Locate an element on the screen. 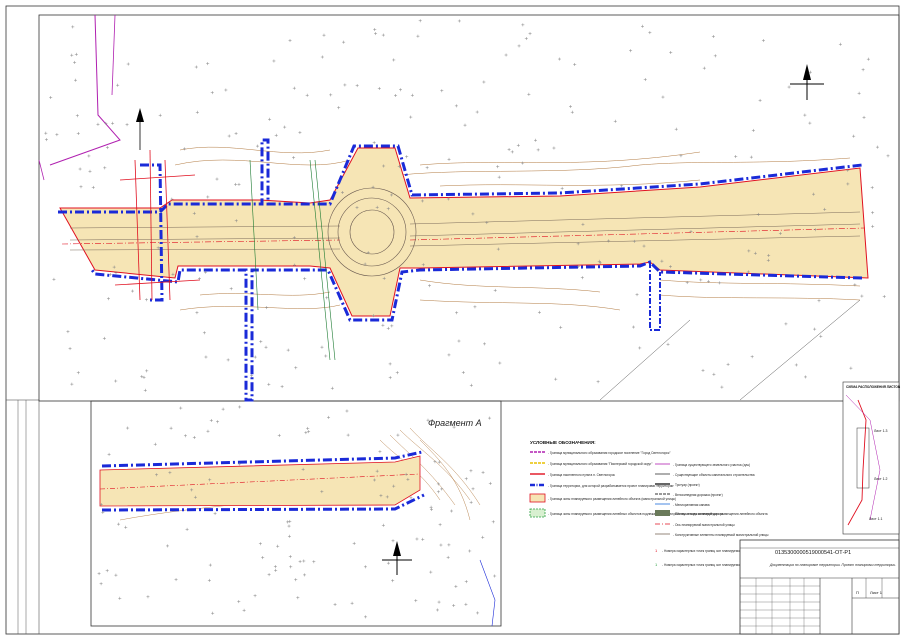 Image resolution: width=905 pixels, height=640 pixels. legend-item: - Велосипедная дорожка (проект) is located at coordinates (698, 495).